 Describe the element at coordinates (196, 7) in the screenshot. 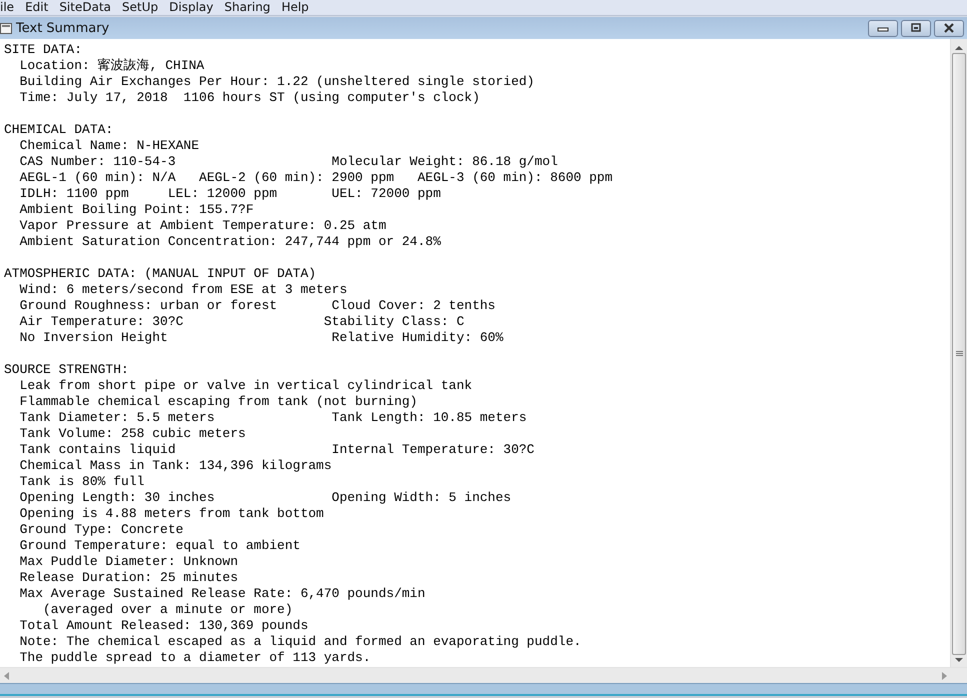

I see `menu-item: Display` at that location.